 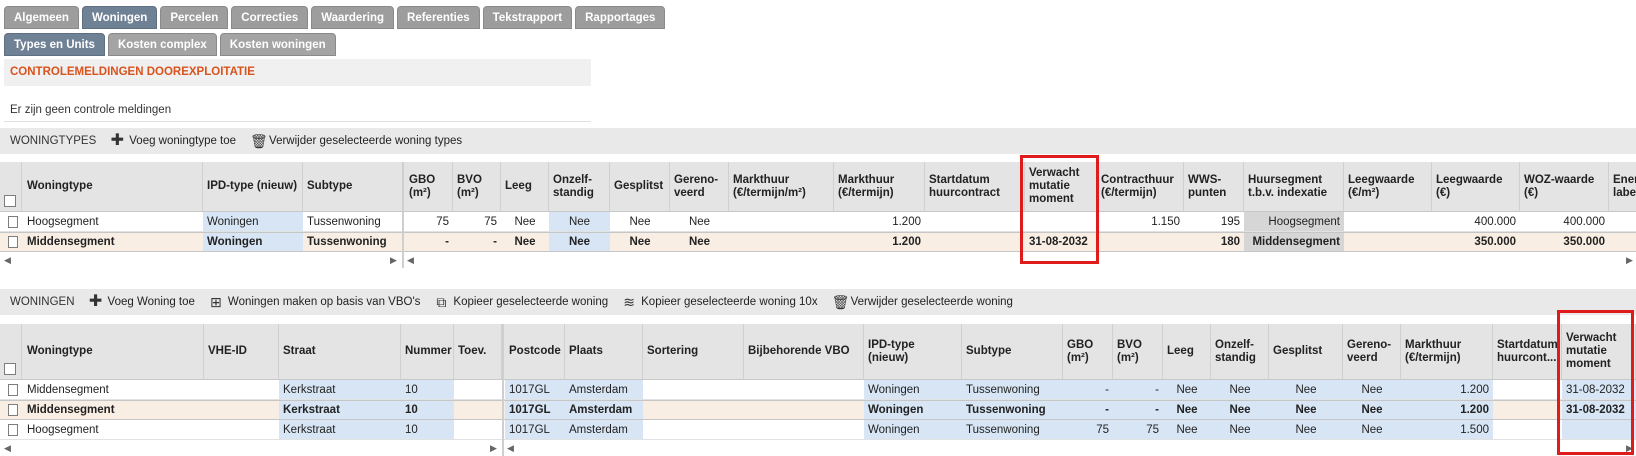 I want to click on woningtypes-col-markthuur-termijn-m: Markthuur (€/termijn/m²), so click(x=781, y=186).